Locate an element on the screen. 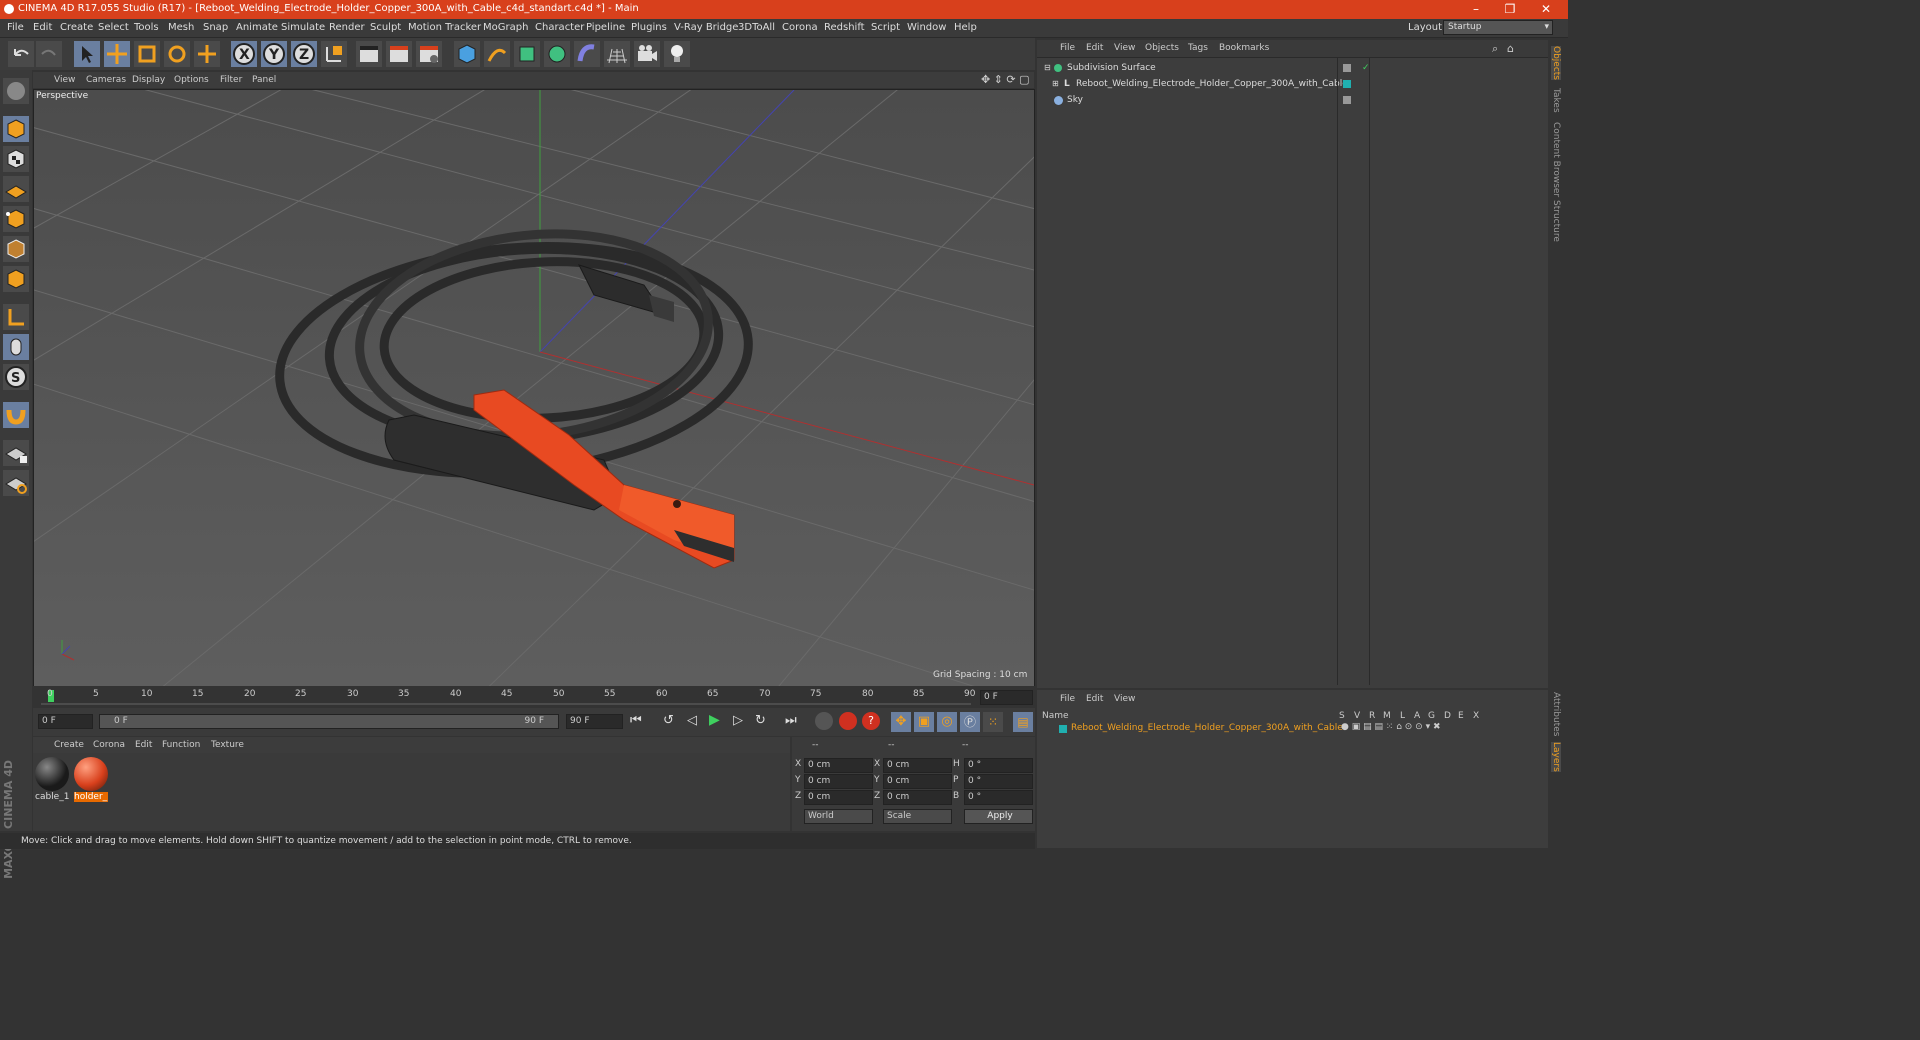  layer-toggle-icons: ● ▣ ▤ ▤ ⁙ ⌂ ⊙ ⊙ ▾ ✖ is located at coordinates (1391, 727).